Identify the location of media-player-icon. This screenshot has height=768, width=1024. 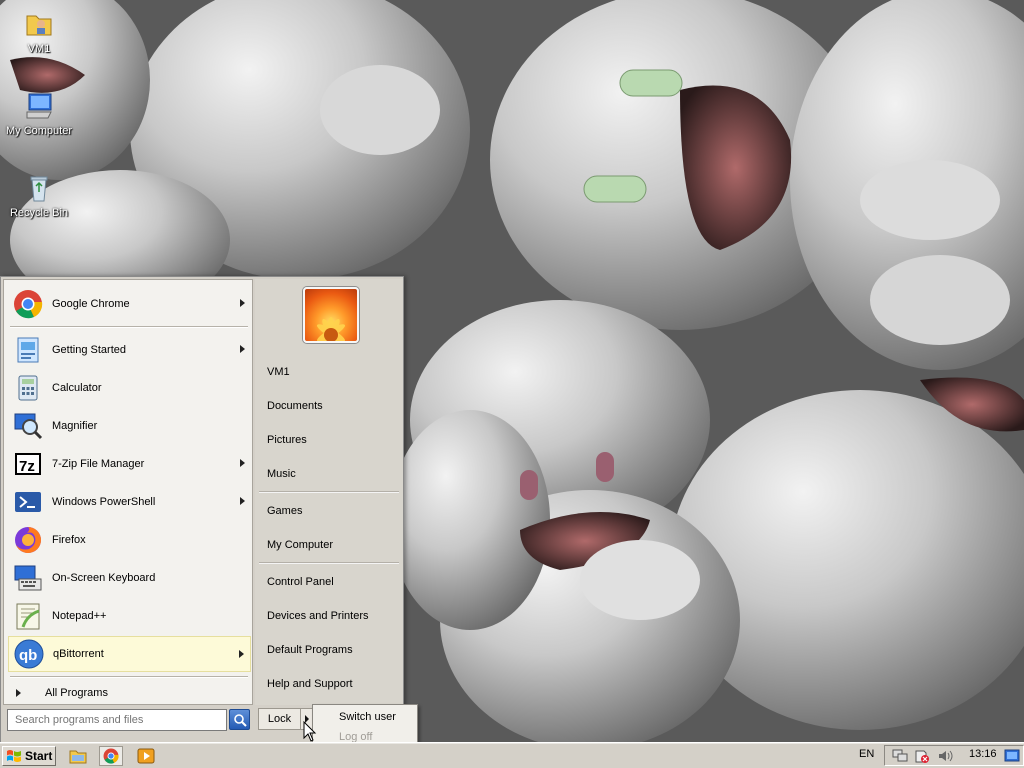
(146, 756).